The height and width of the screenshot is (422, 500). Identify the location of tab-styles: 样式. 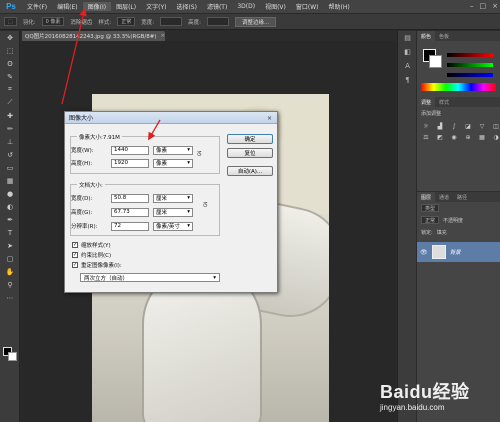
(444, 102).